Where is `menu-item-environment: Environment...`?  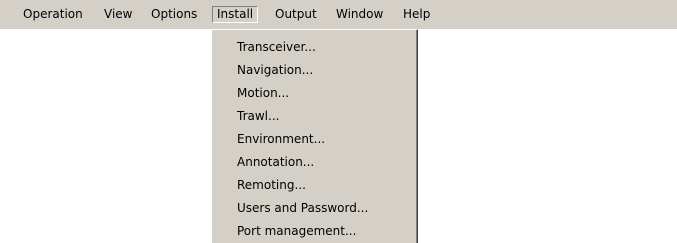
menu-item-environment: Environment... is located at coordinates (314, 139).